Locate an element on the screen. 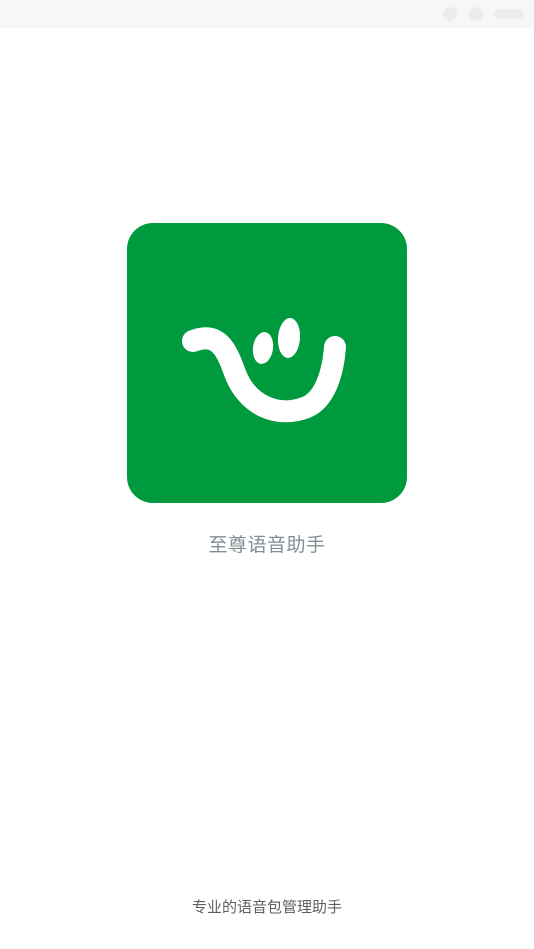  app-tagline: 专业的语音包管理助手 is located at coordinates (266, 907).